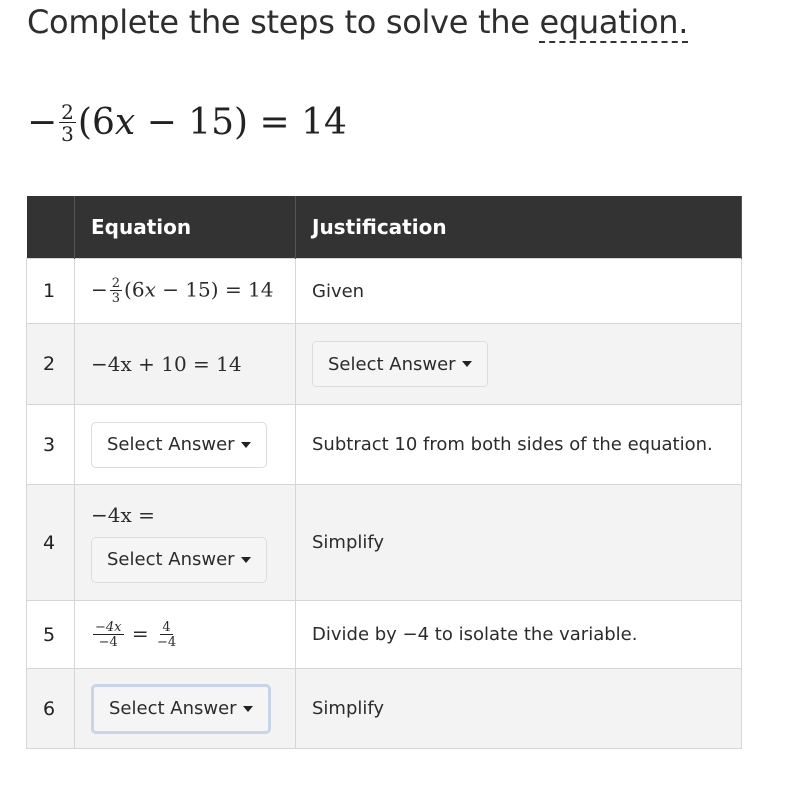 The image size is (800, 809). What do you see at coordinates (185, 634) in the screenshot?
I see `step-equation: −4x −4 = 4 −4` at bounding box center [185, 634].